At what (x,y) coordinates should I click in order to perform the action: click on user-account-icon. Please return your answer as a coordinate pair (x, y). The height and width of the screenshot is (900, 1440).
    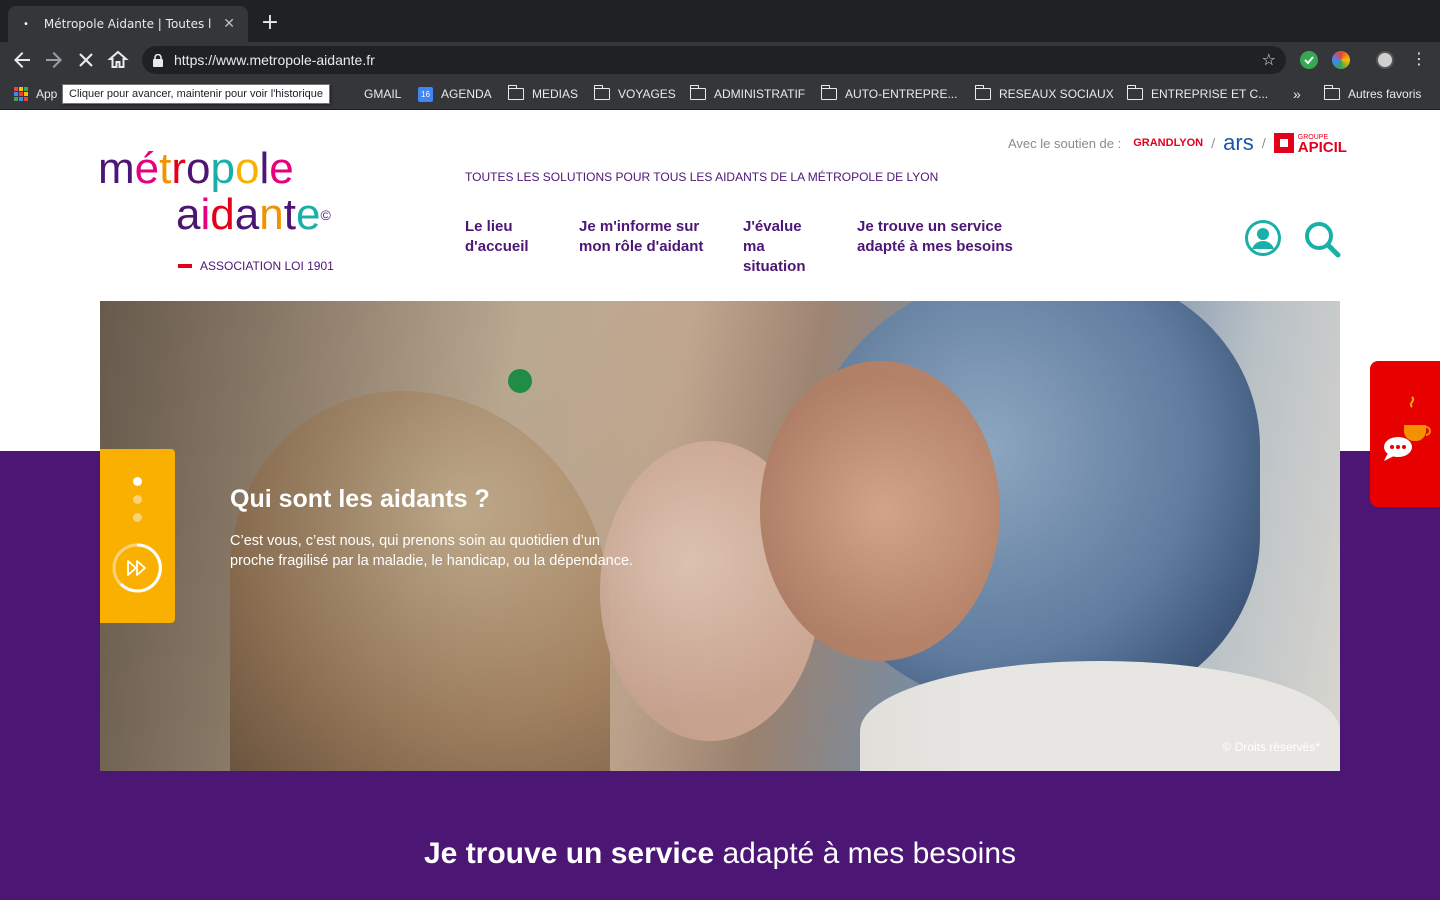
    Looking at the image, I should click on (1263, 238).